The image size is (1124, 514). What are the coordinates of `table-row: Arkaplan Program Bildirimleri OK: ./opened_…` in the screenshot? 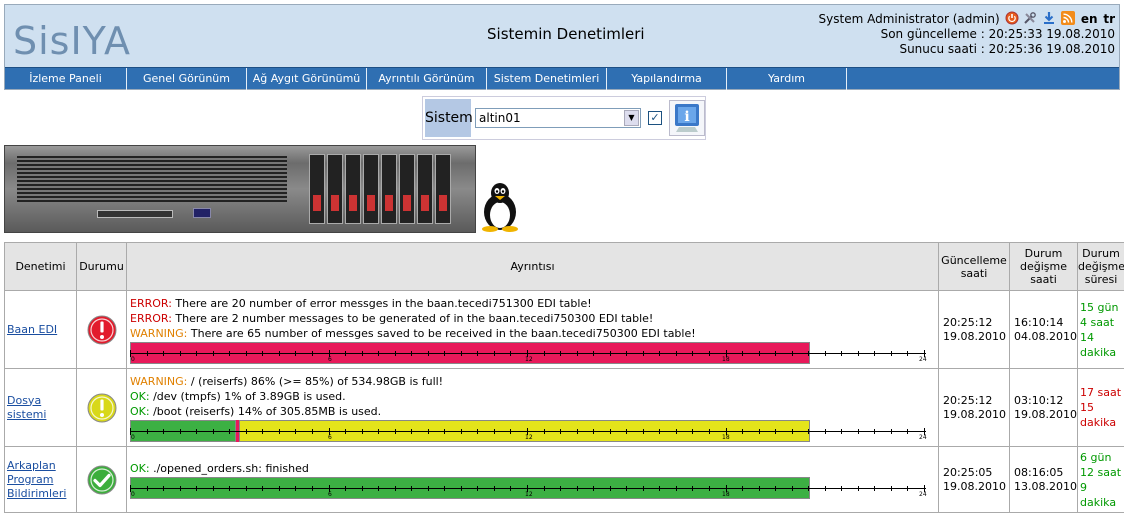 It's located at (564, 479).